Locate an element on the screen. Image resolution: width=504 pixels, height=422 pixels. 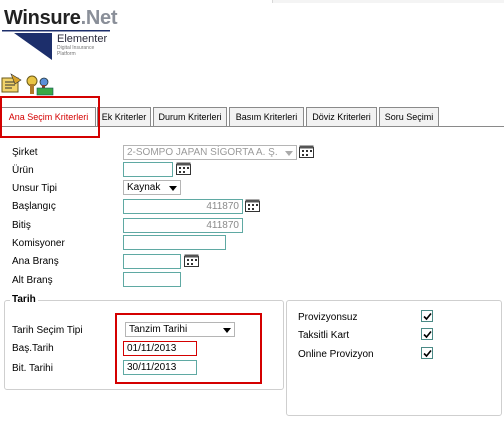
top-bar-right is located at coordinates (388, 1).